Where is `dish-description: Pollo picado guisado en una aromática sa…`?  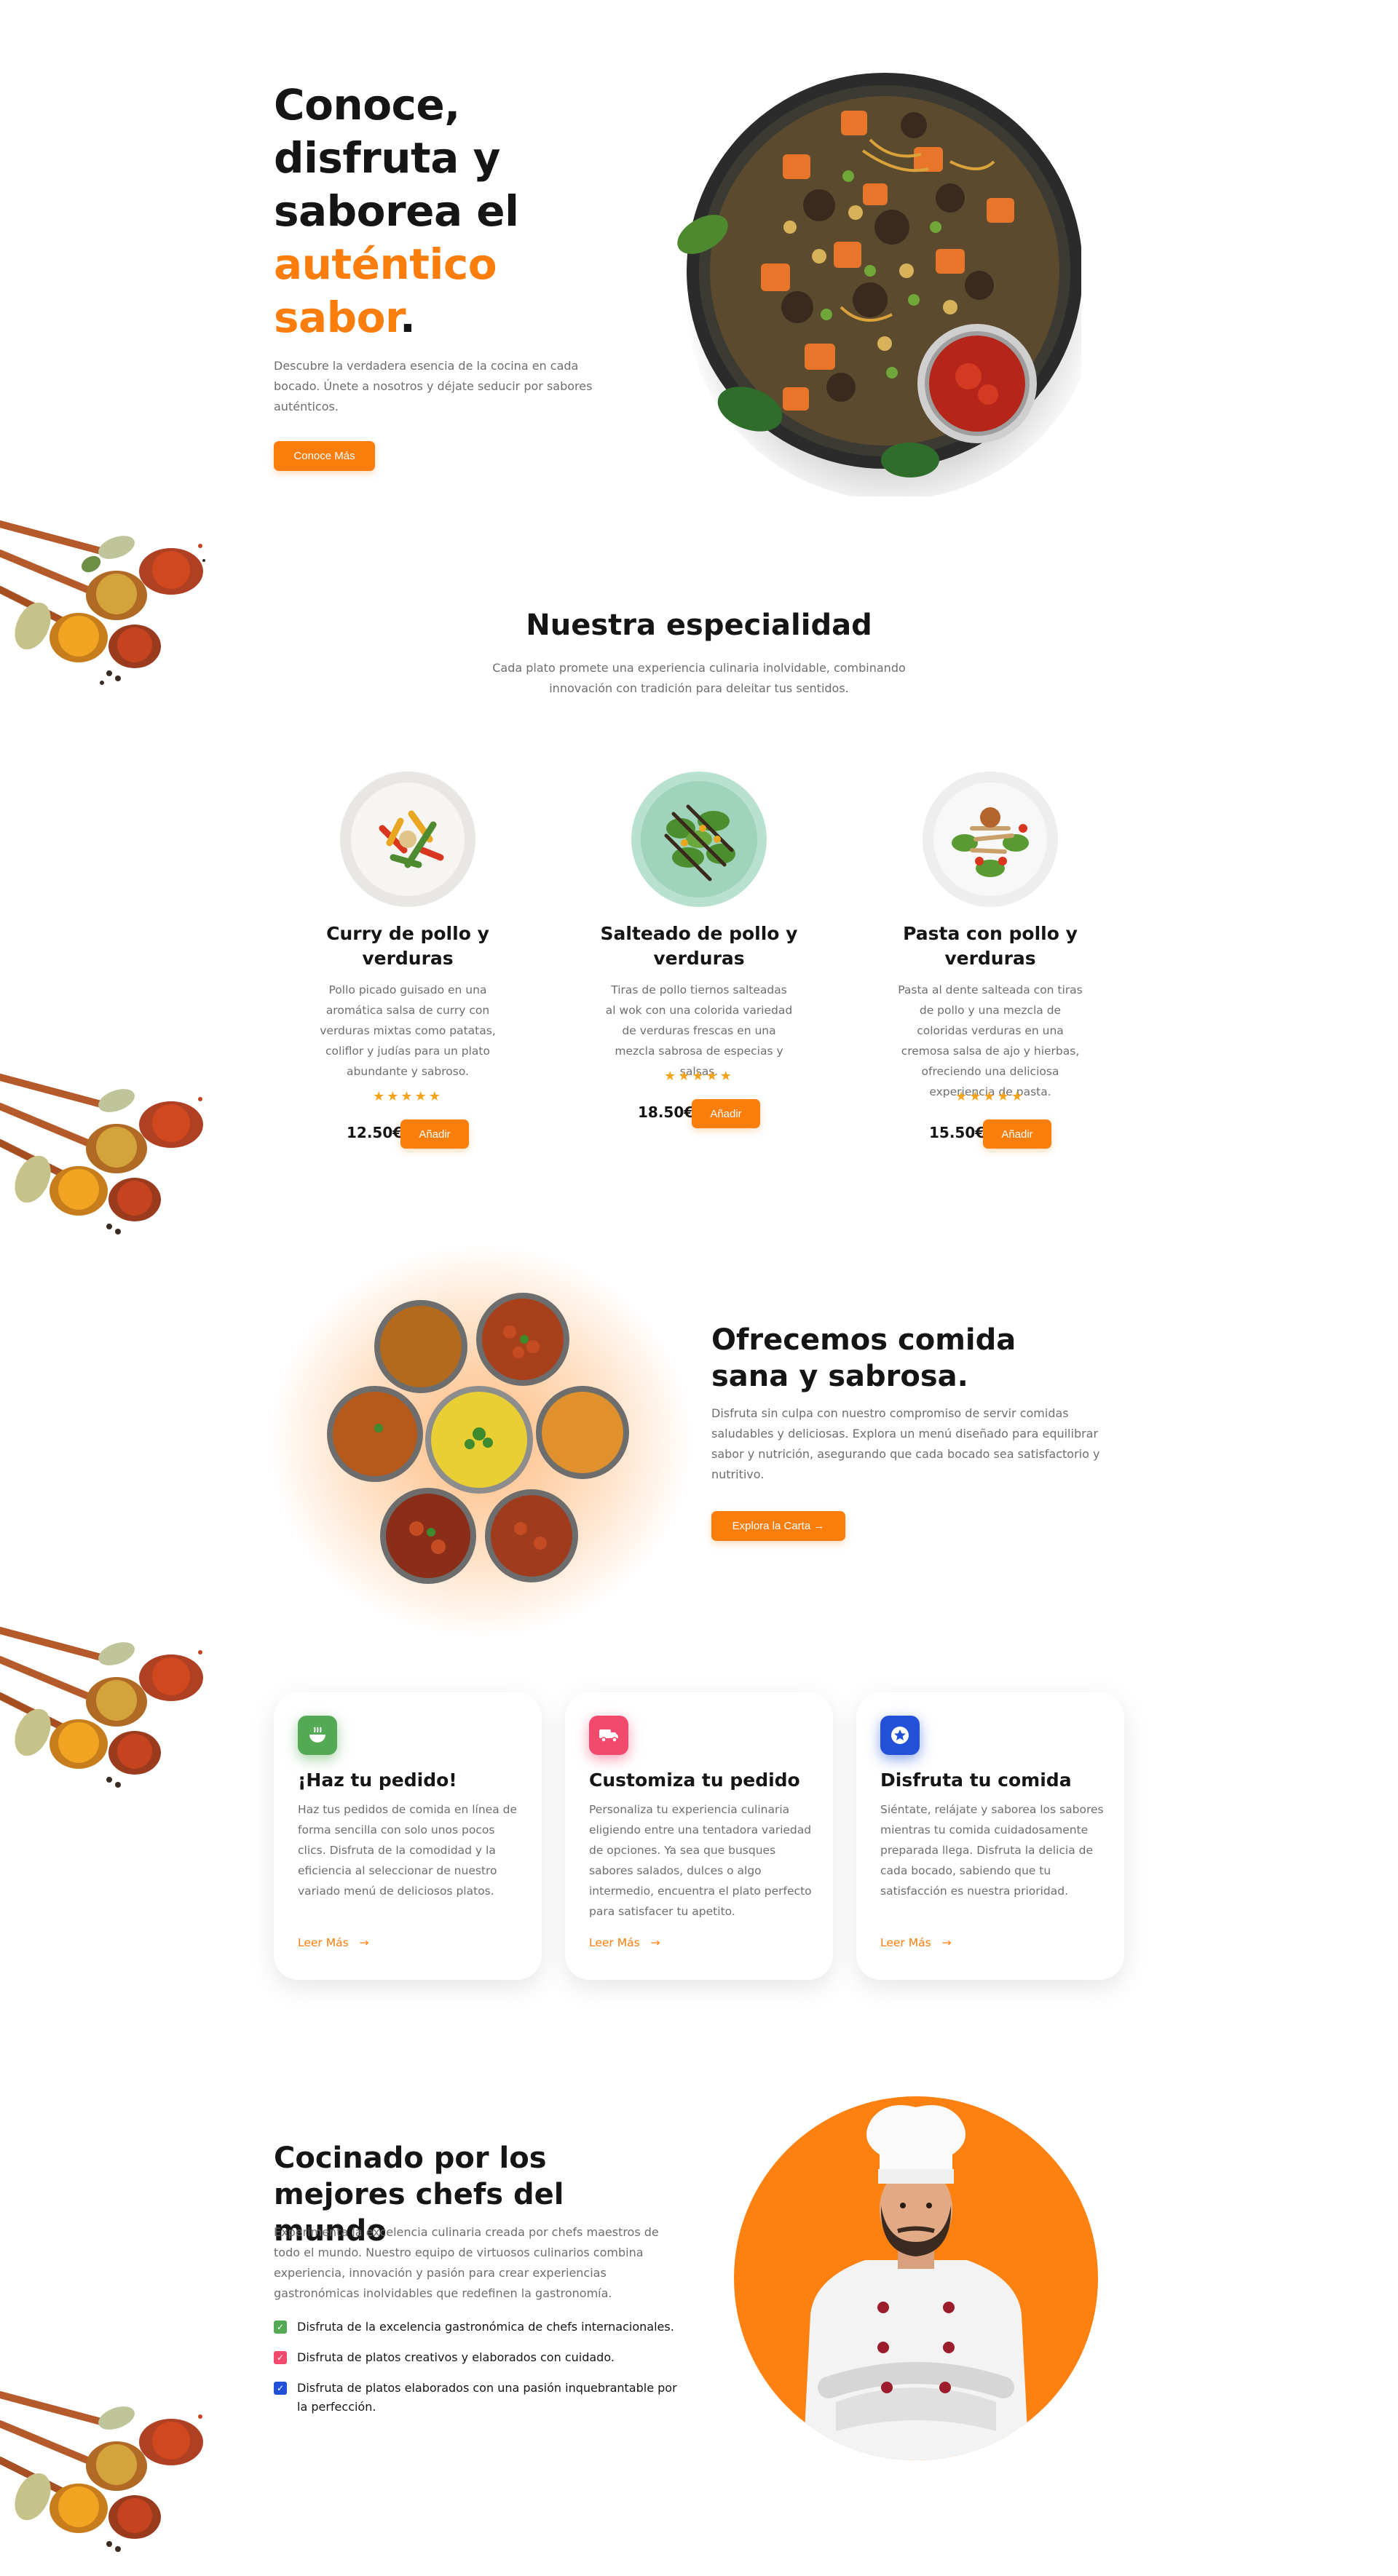
dish-description: Pollo picado guisado en una aromática sa… is located at coordinates (408, 1030).